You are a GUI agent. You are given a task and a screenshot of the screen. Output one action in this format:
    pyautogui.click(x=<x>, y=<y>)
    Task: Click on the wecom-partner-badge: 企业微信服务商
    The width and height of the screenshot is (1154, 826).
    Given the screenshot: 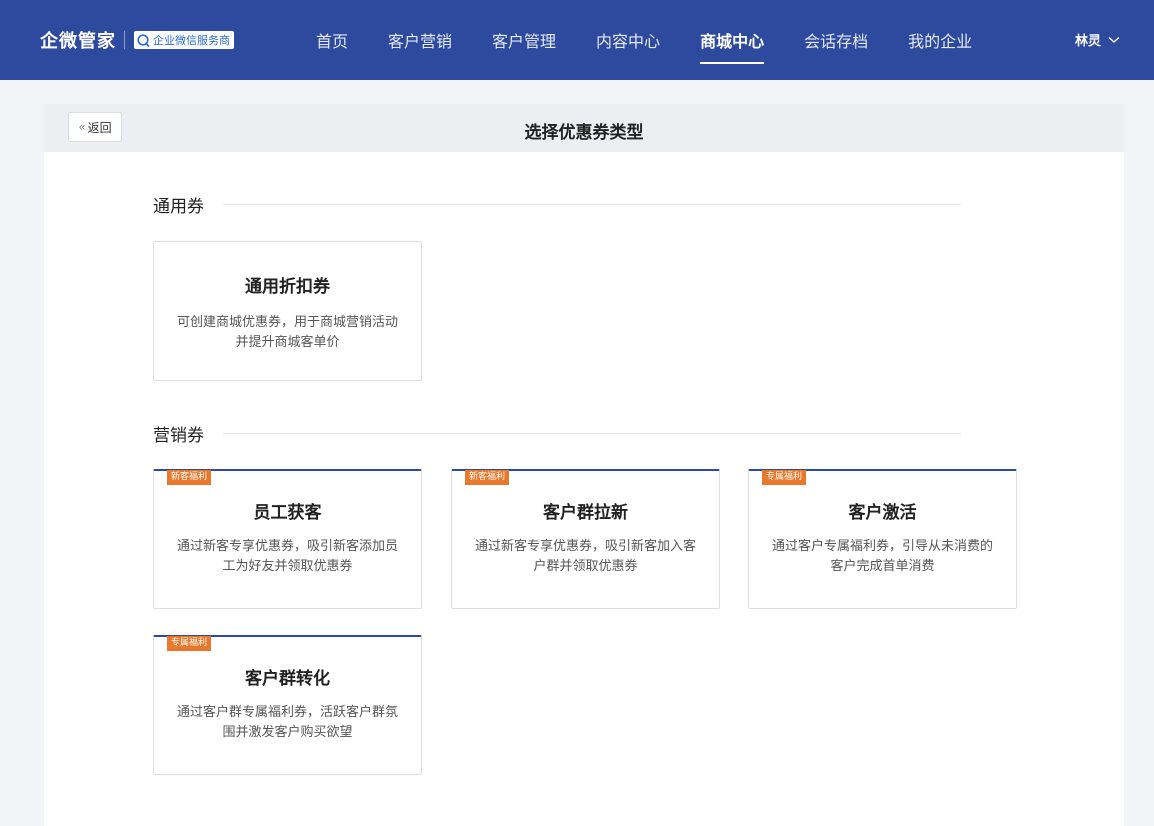 What is the action you would take?
    pyautogui.click(x=184, y=40)
    